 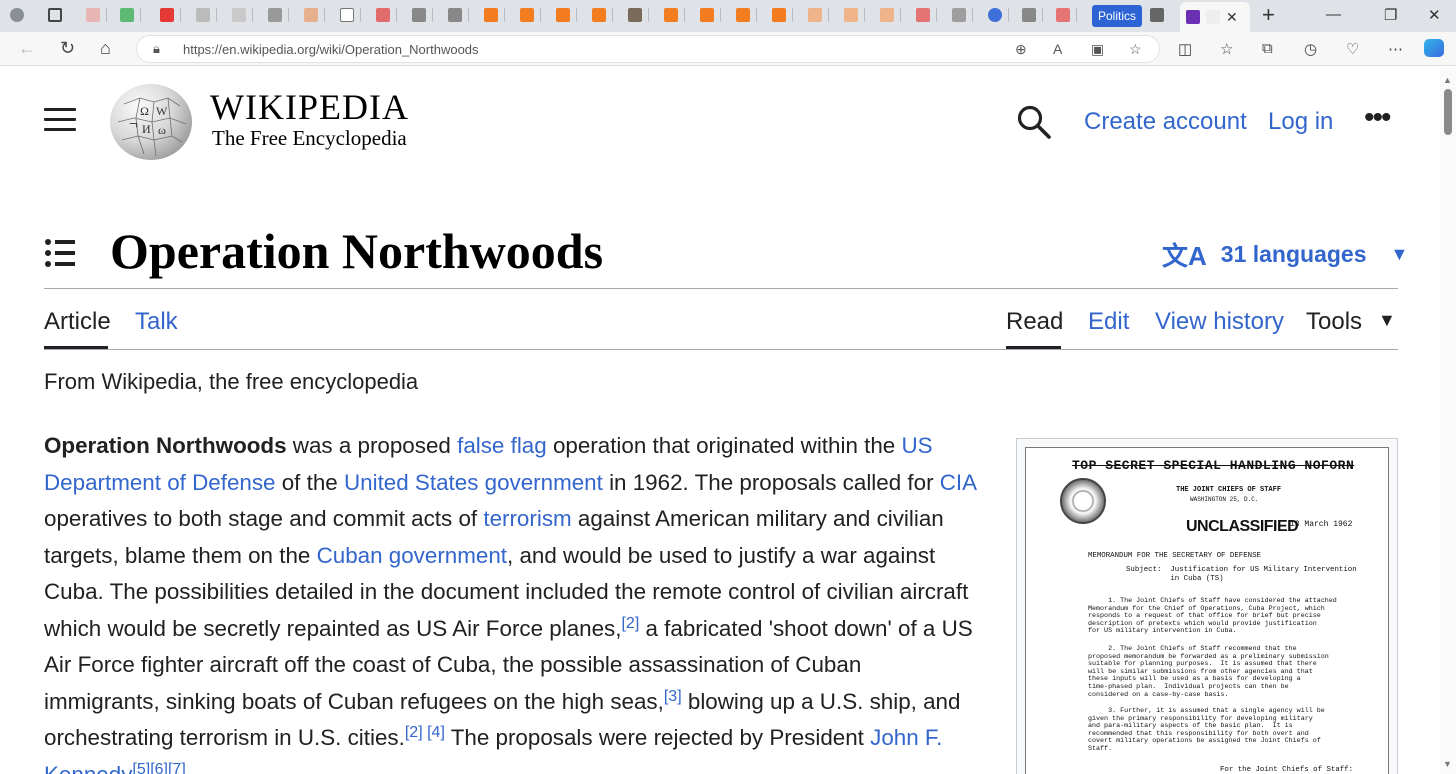 I want to click on wikipedia-tab-icon, so click(x=1213, y=17).